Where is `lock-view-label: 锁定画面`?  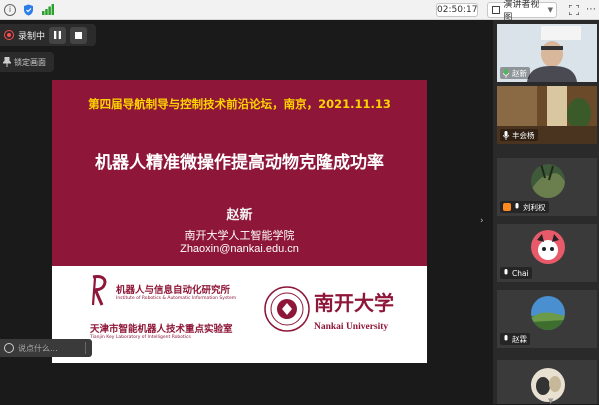 lock-view-label: 锁定画面 is located at coordinates (30, 62).